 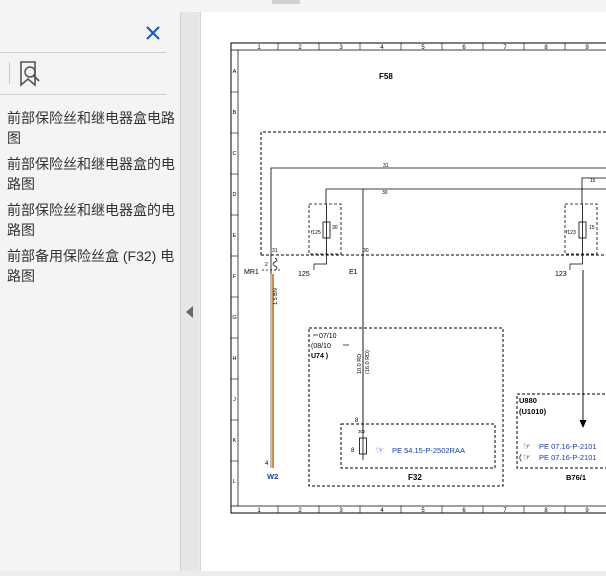 What do you see at coordinates (267, 464) in the screenshot?
I see `pin-label: 4` at bounding box center [267, 464].